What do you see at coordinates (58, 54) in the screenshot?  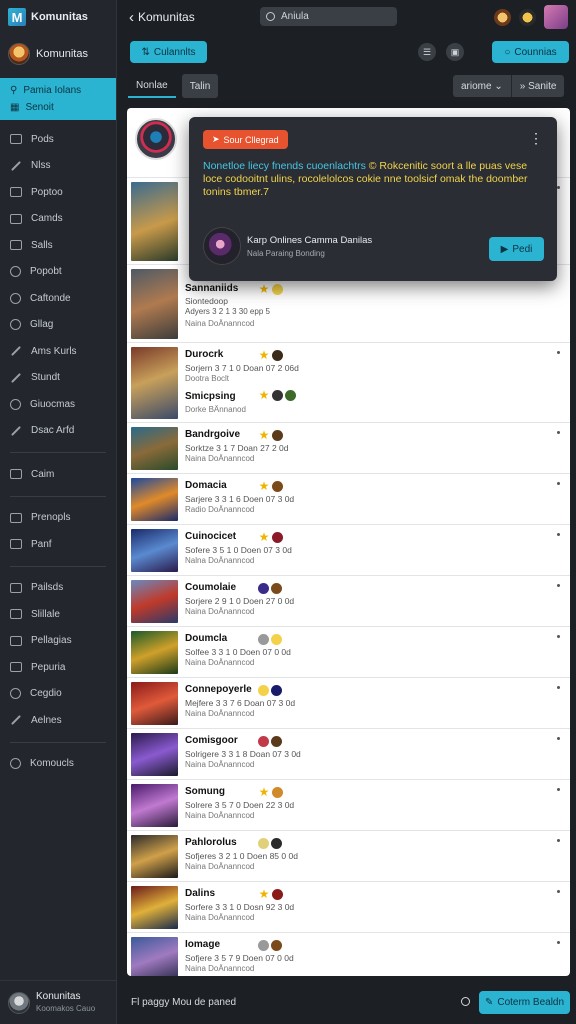 I see `sidebar-profile: Komunitas` at bounding box center [58, 54].